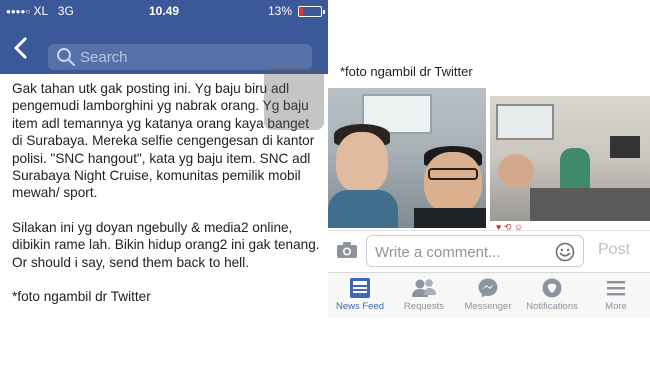  I want to click on blank-area, so click(489, 342).